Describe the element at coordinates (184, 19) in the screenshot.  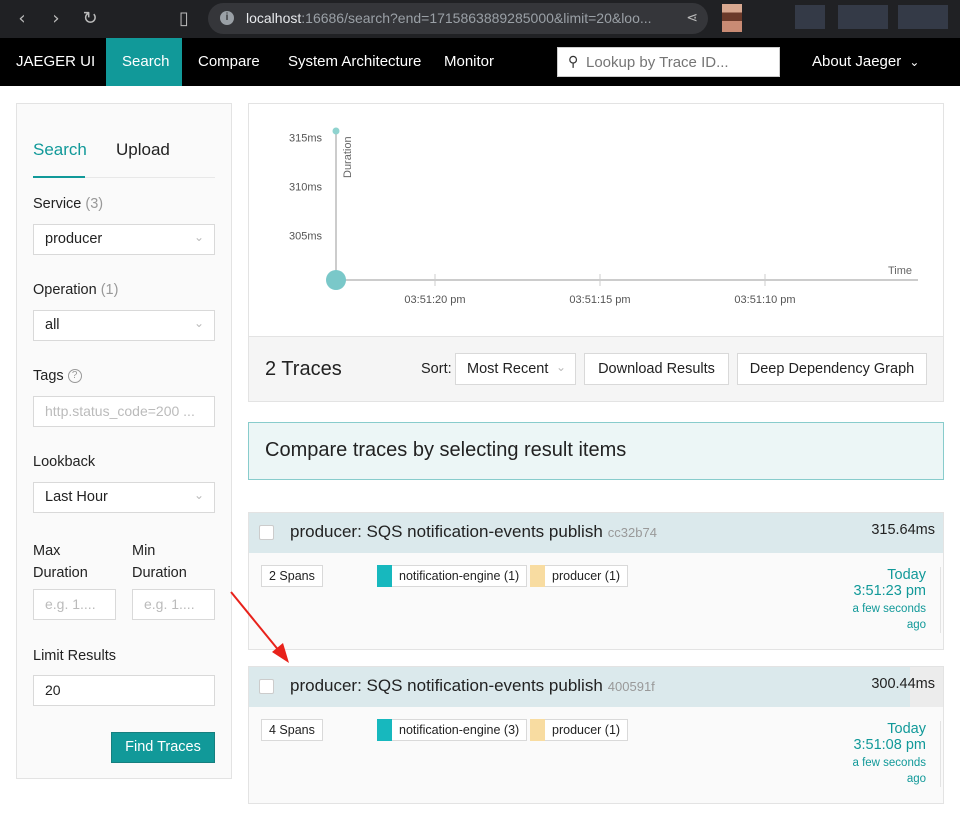
I see `bookmark-icon: ▯` at that location.